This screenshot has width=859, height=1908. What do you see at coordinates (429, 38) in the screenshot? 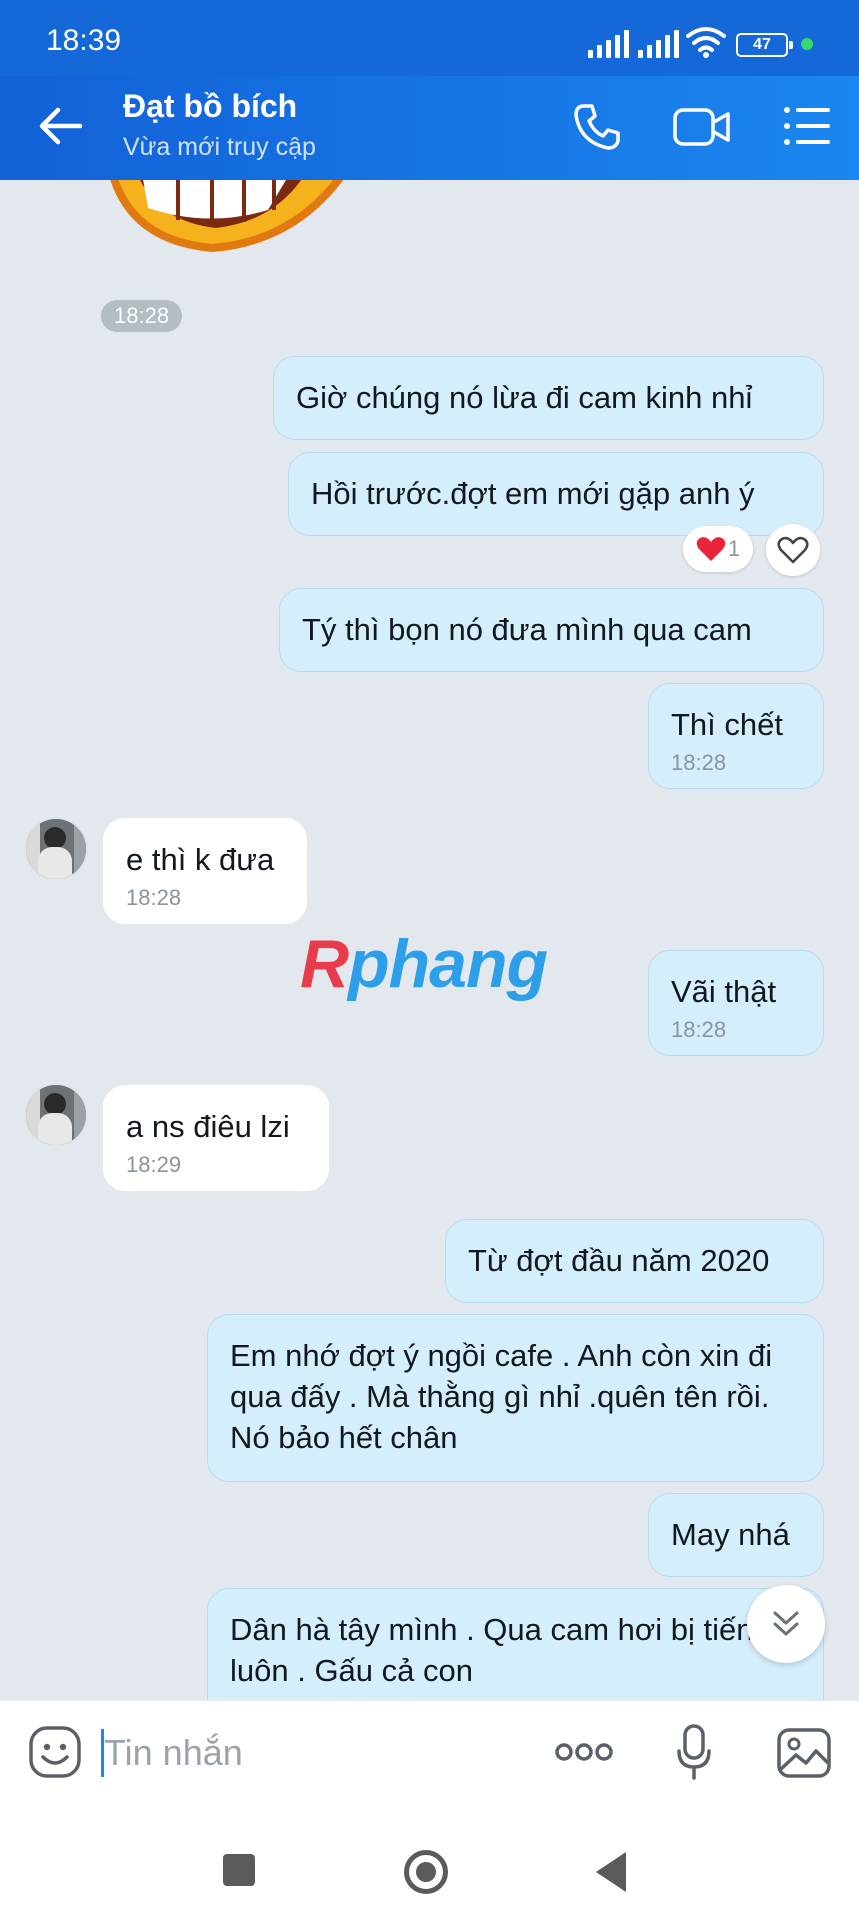
I see `status-bar: 18:39 47` at bounding box center [429, 38].